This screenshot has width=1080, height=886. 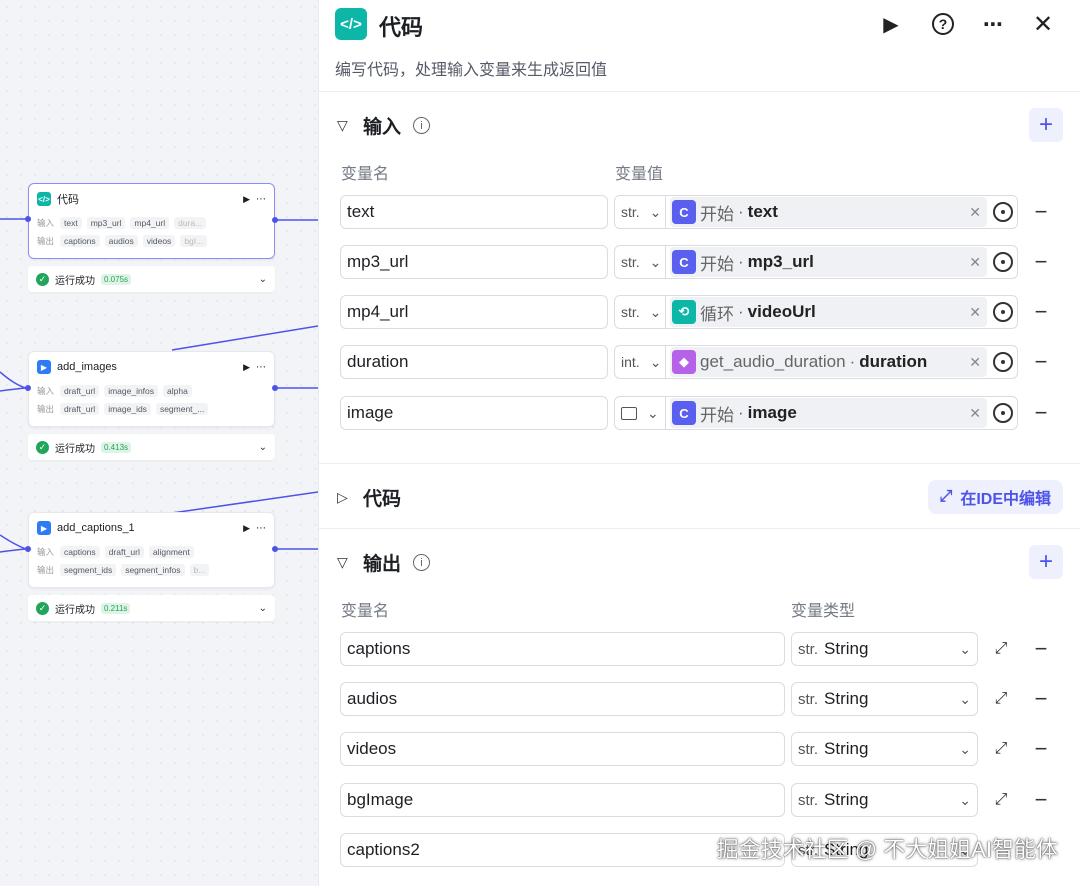 I want to click on status-time: 0.413s, so click(x=116, y=447).